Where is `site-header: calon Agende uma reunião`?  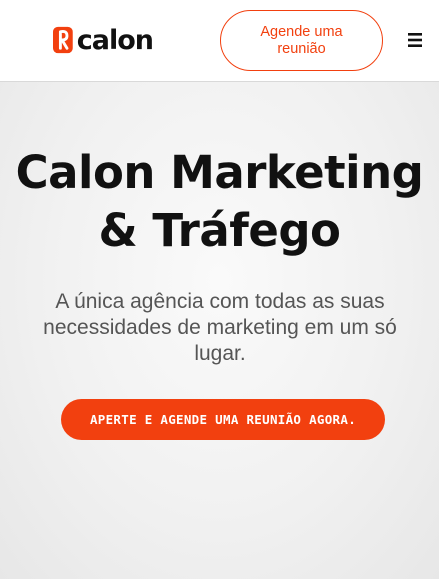 site-header: calon Agende uma reunião is located at coordinates (219, 41).